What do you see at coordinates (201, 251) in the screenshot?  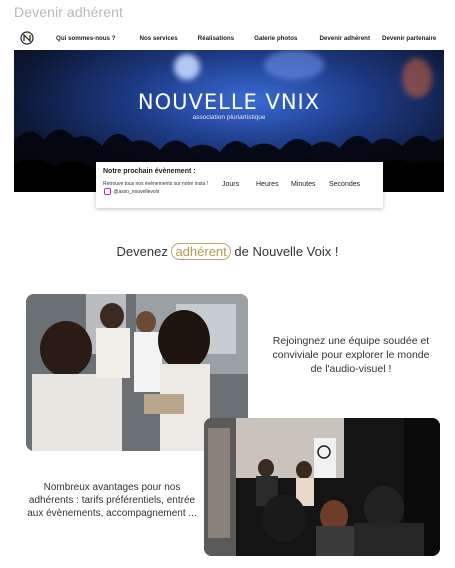 I see `join-highlight: adhérent` at bounding box center [201, 251].